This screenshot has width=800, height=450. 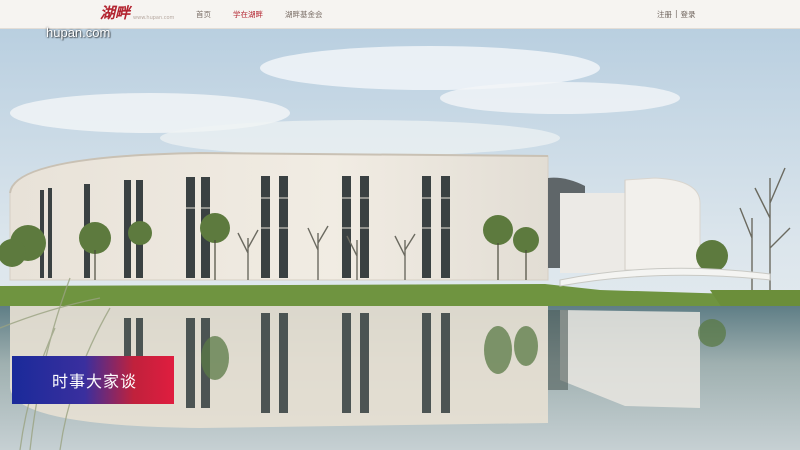 What do you see at coordinates (664, 14) in the screenshot?
I see `register-link: 注册` at bounding box center [664, 14].